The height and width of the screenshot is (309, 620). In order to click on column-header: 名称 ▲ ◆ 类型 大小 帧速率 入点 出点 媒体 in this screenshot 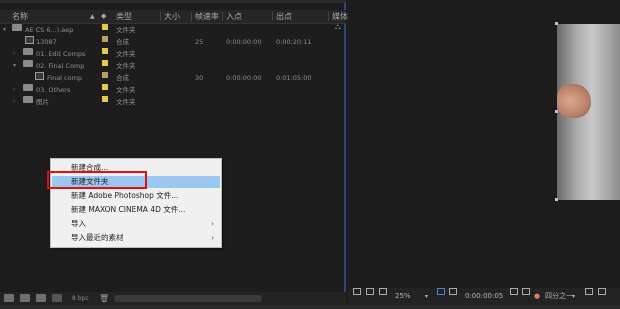, I will do `click(174, 17)`.